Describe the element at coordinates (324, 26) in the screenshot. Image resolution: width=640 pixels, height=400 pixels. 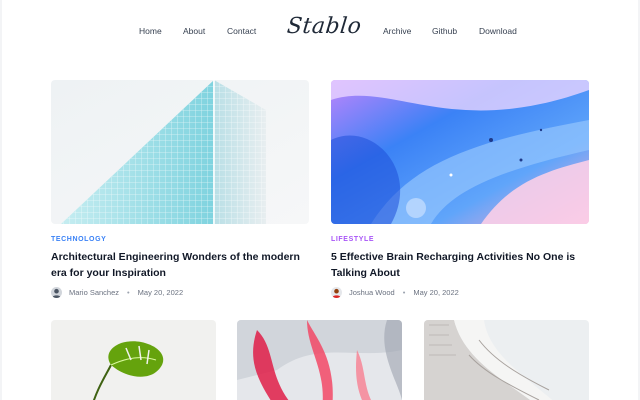
I see `site-logo: Stablo` at that location.